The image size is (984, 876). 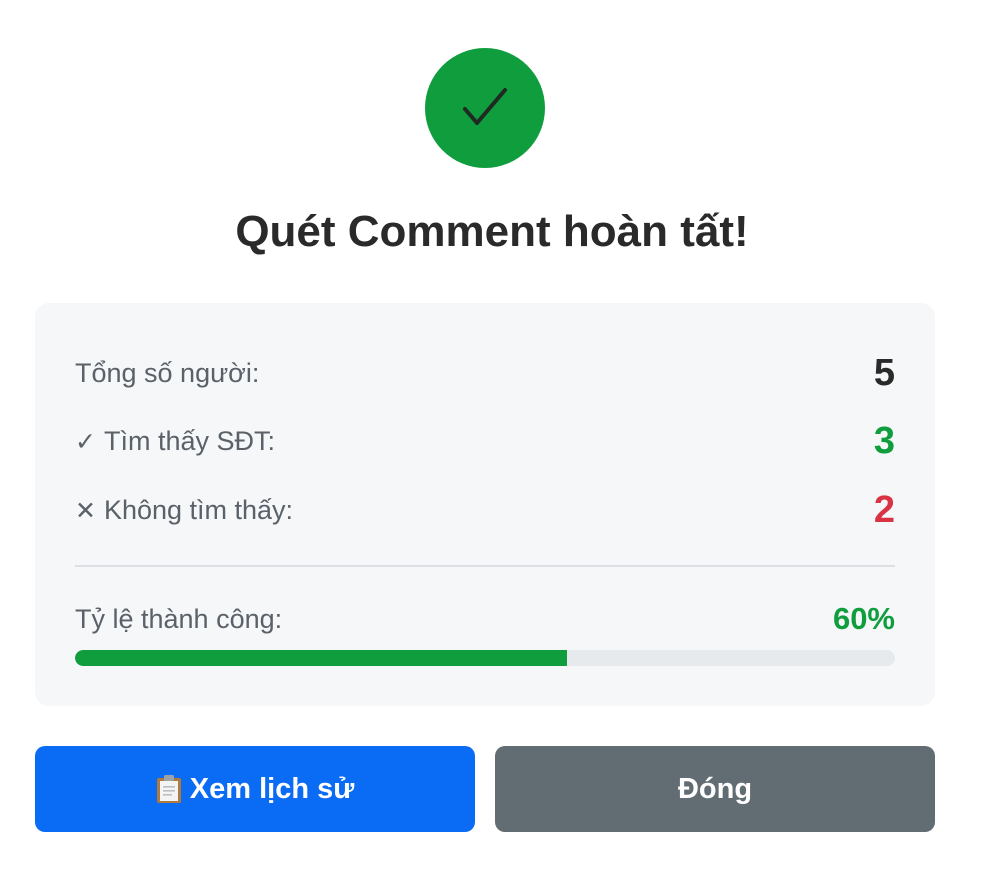 I want to click on total-value: 5, so click(x=884, y=372).